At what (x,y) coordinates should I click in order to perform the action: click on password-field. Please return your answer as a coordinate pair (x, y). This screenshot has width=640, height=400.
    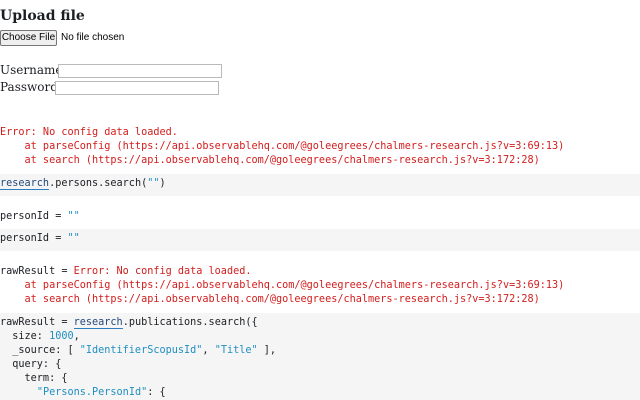
    Looking at the image, I should click on (137, 88).